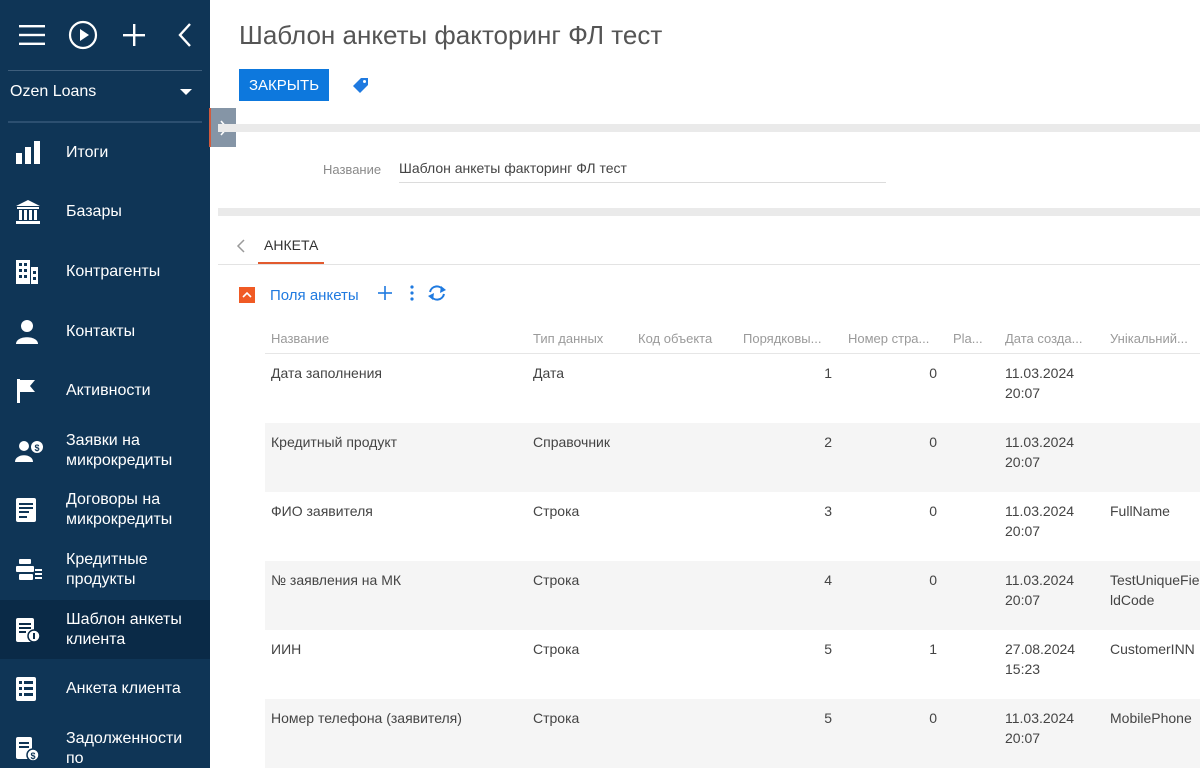  I want to click on sidebar-item-loan-contracts: Договоры на микрокредиты, so click(105, 511).